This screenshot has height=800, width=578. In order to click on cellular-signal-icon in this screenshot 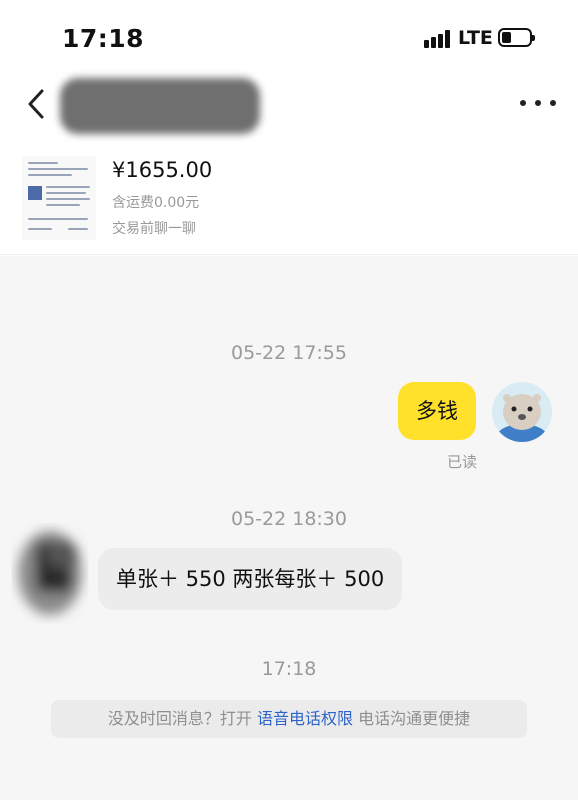, I will do `click(438, 39)`.